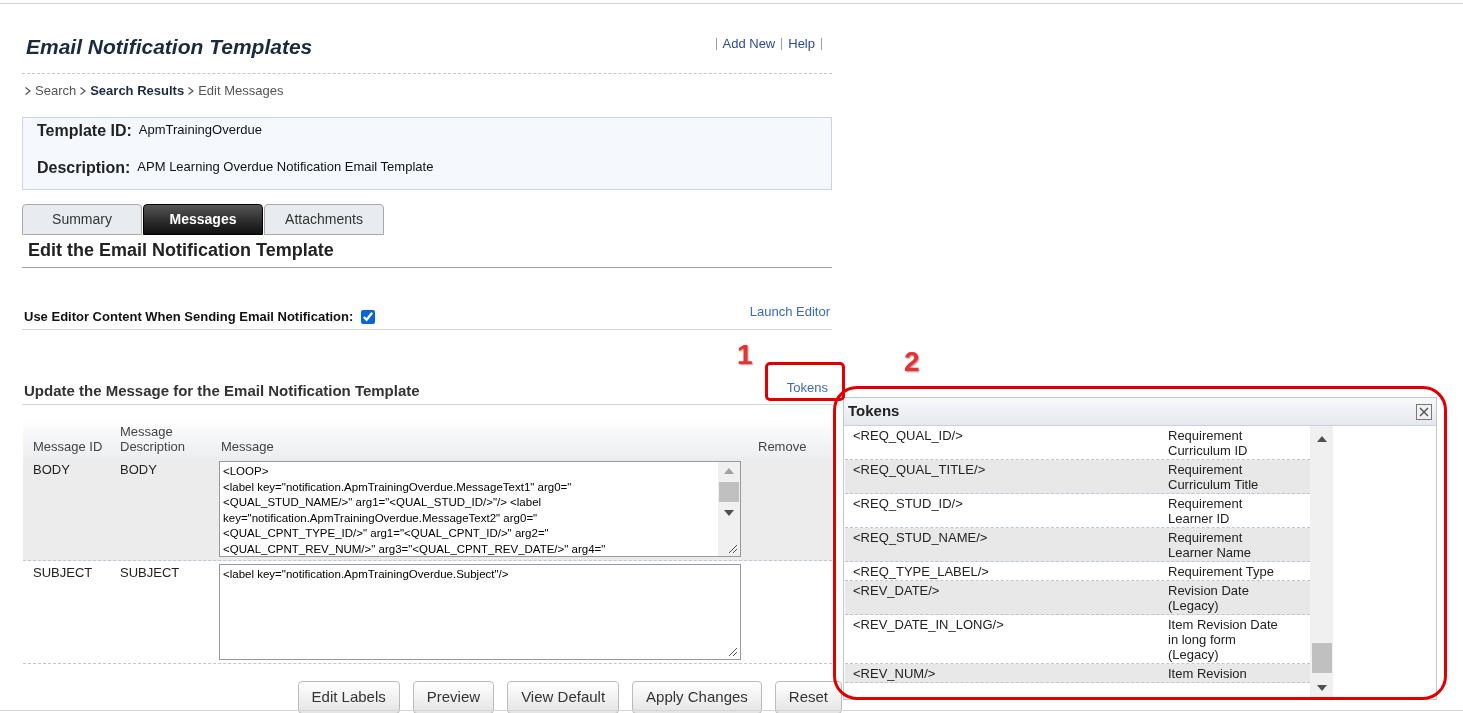 This screenshot has height=713, width=1463. Describe the element at coordinates (1077, 477) in the screenshot. I see `token-row: <REQ_QUAL_TITLE/> Requirement Curriculum Title` at that location.